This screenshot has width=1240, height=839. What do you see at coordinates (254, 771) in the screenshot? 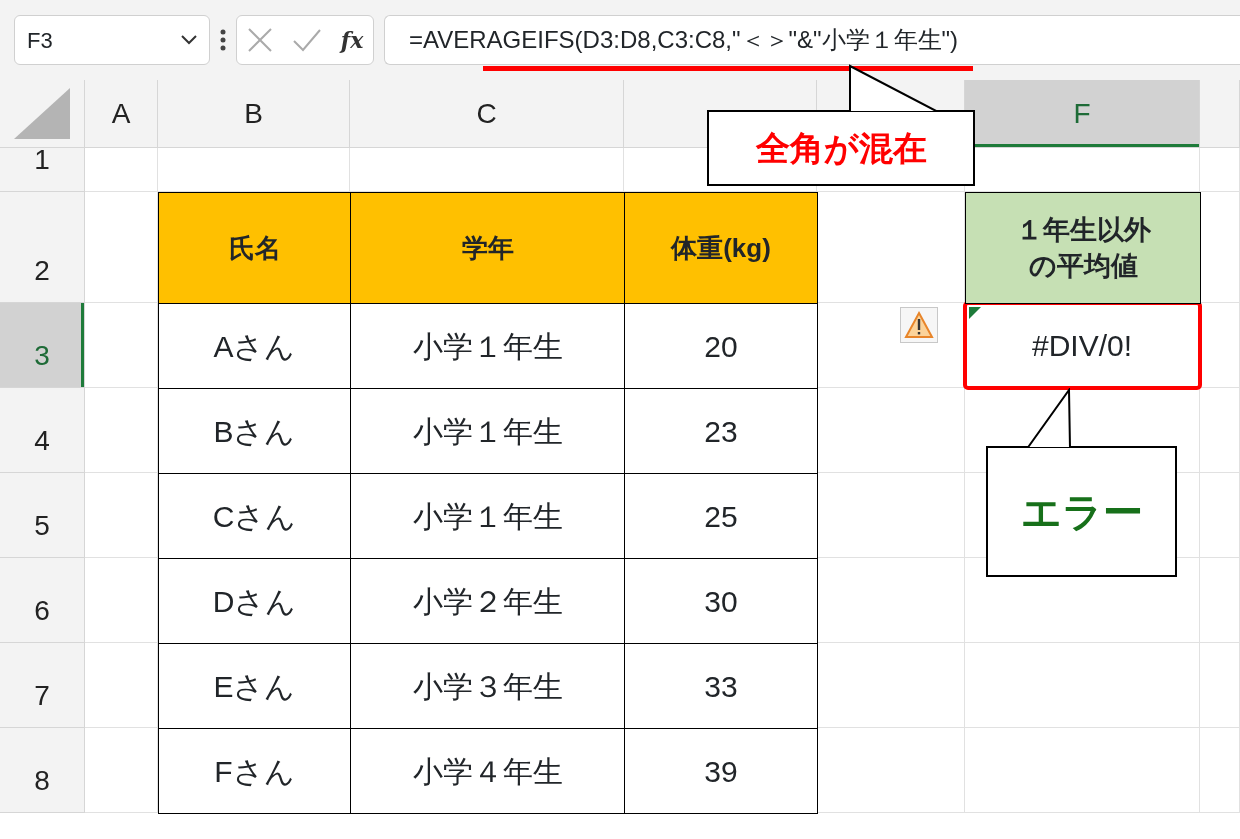
I see `table-cell: Fさん` at bounding box center [254, 771].